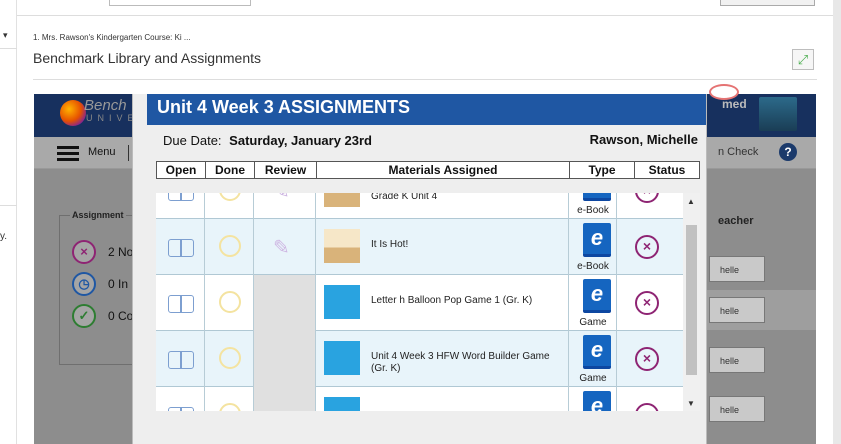 The height and width of the screenshot is (444, 841). Describe the element at coordinates (230, 170) in the screenshot. I see `column-header-done: Done` at that location.